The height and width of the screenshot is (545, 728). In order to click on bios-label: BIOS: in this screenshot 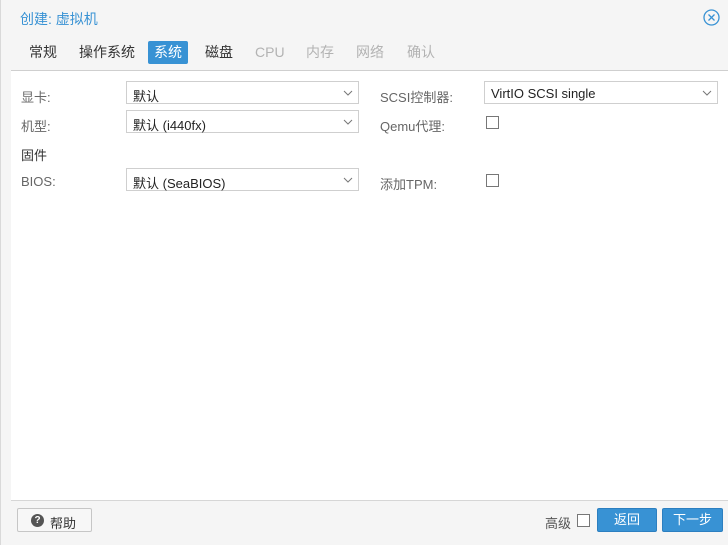, I will do `click(38, 181)`.